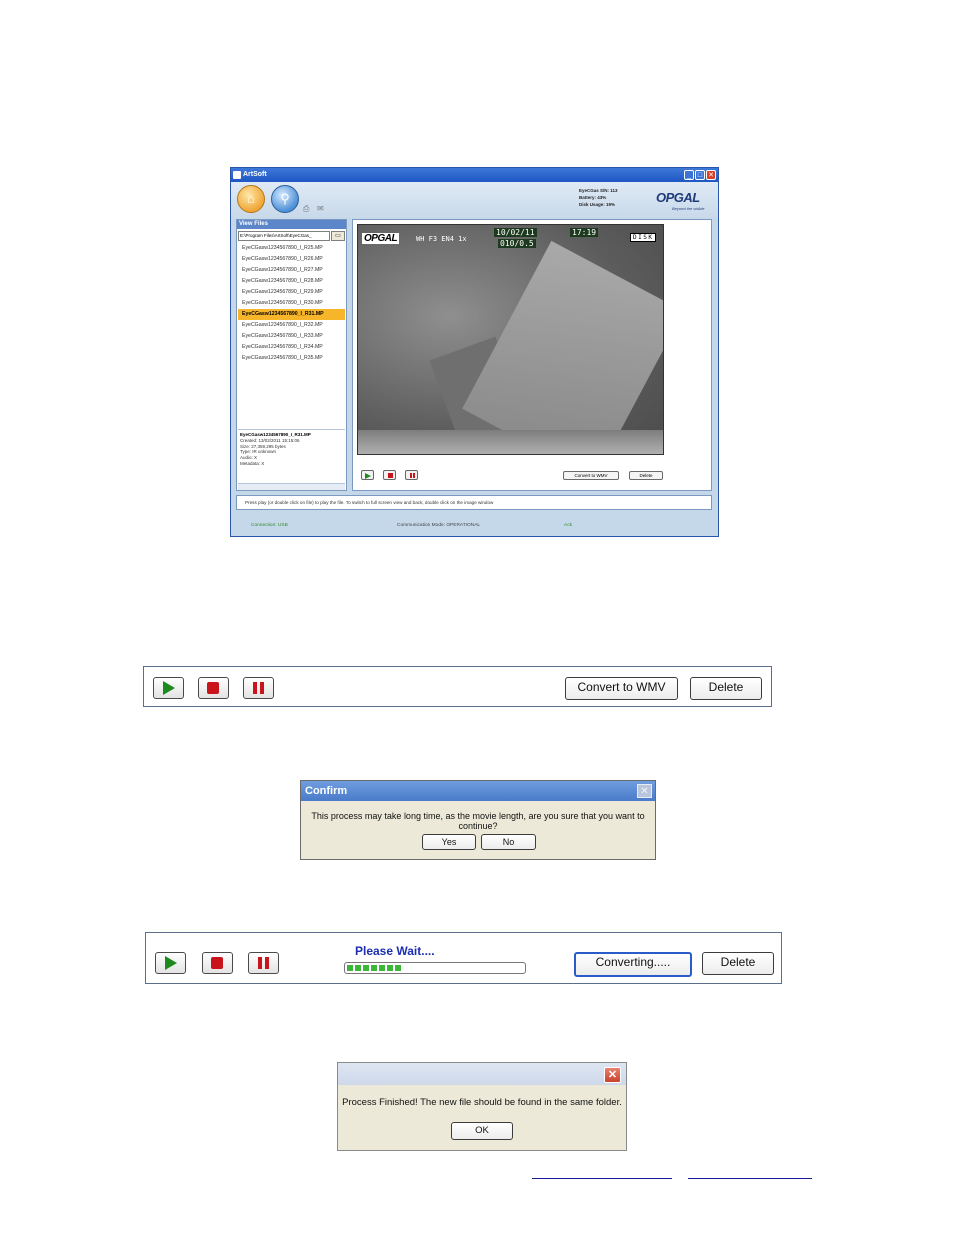 The height and width of the screenshot is (1235, 954). I want to click on ok-button: OK, so click(482, 1131).